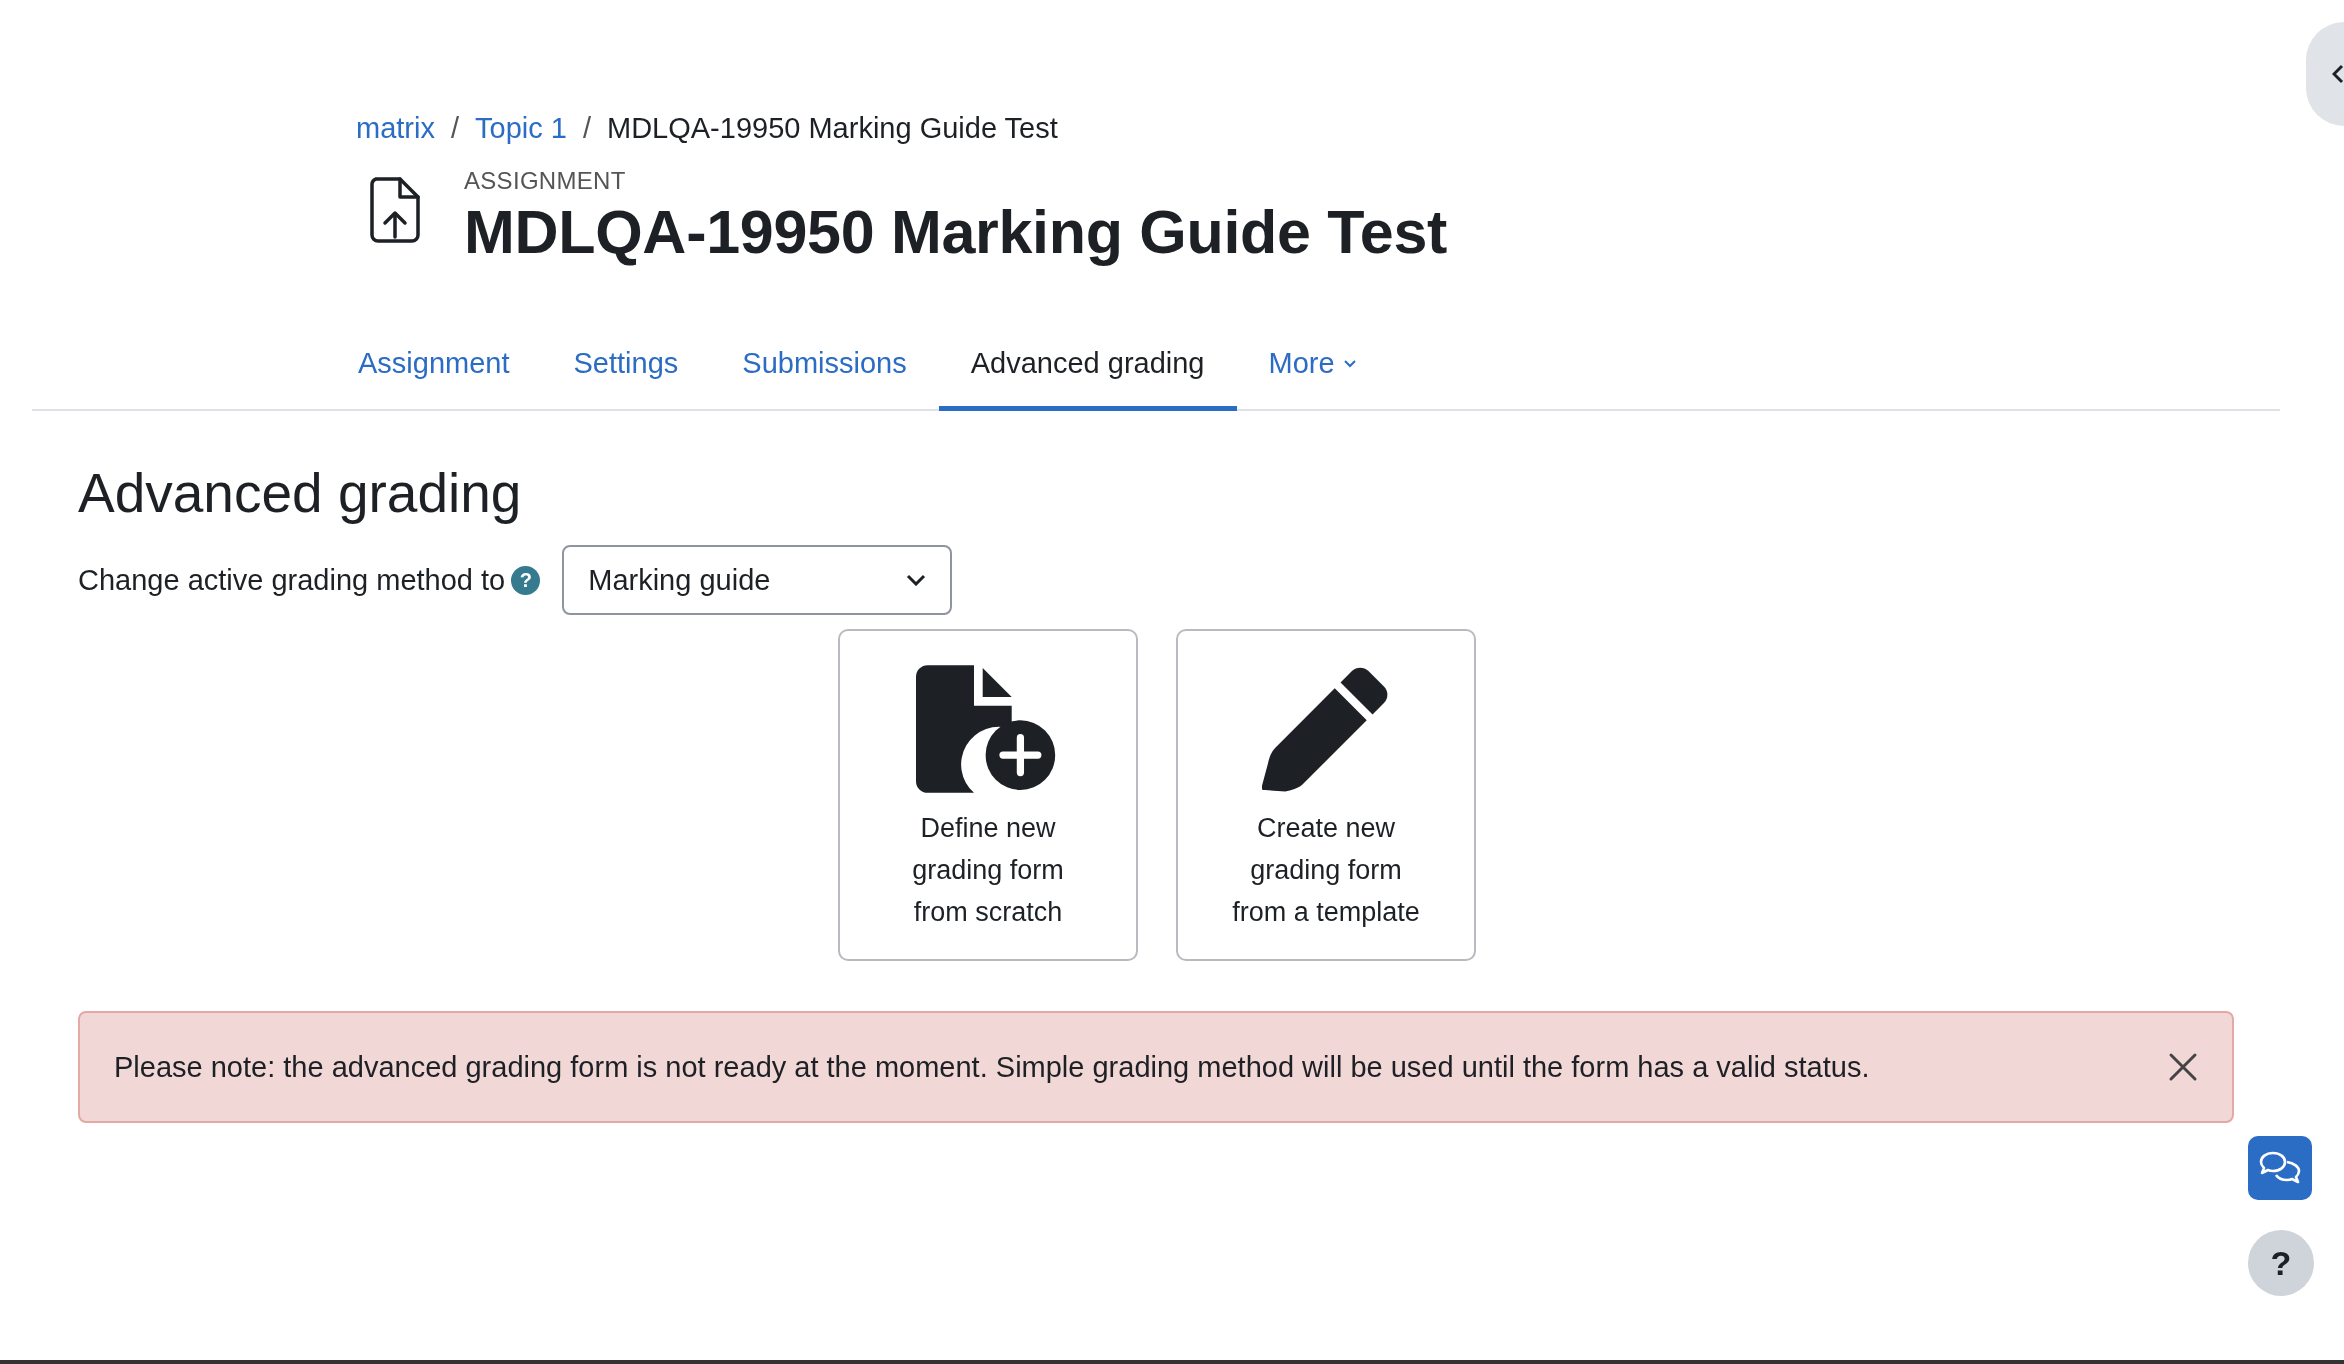 The width and height of the screenshot is (2344, 1364). I want to click on action-card: Create new grading form from a template, so click(1326, 795).